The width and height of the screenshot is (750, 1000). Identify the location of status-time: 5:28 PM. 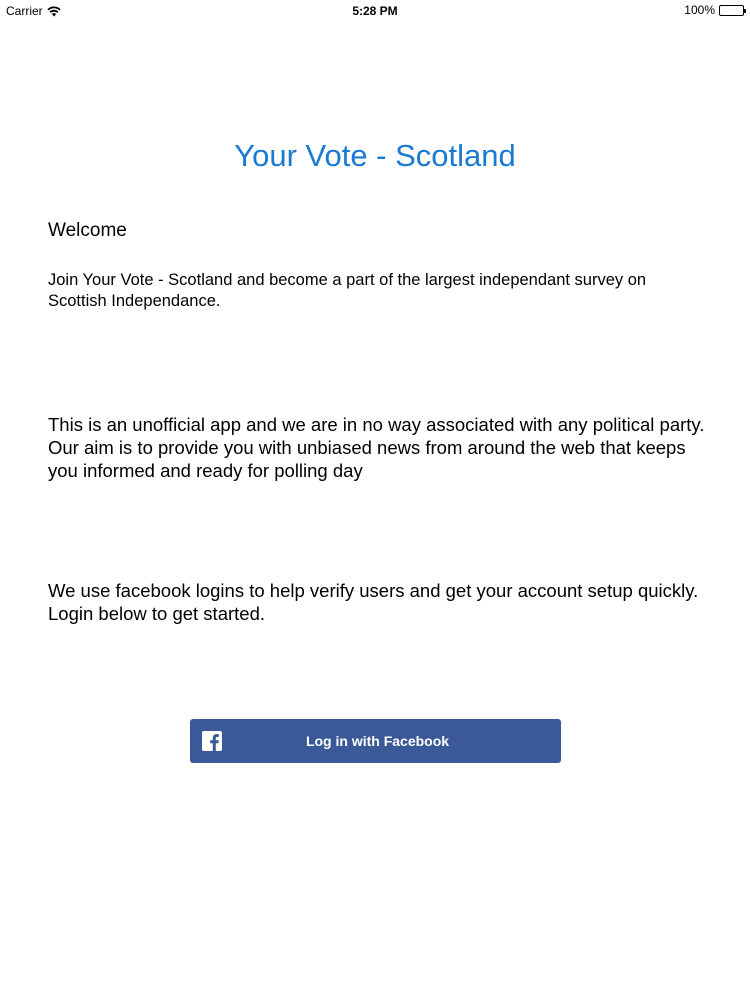
(375, 11).